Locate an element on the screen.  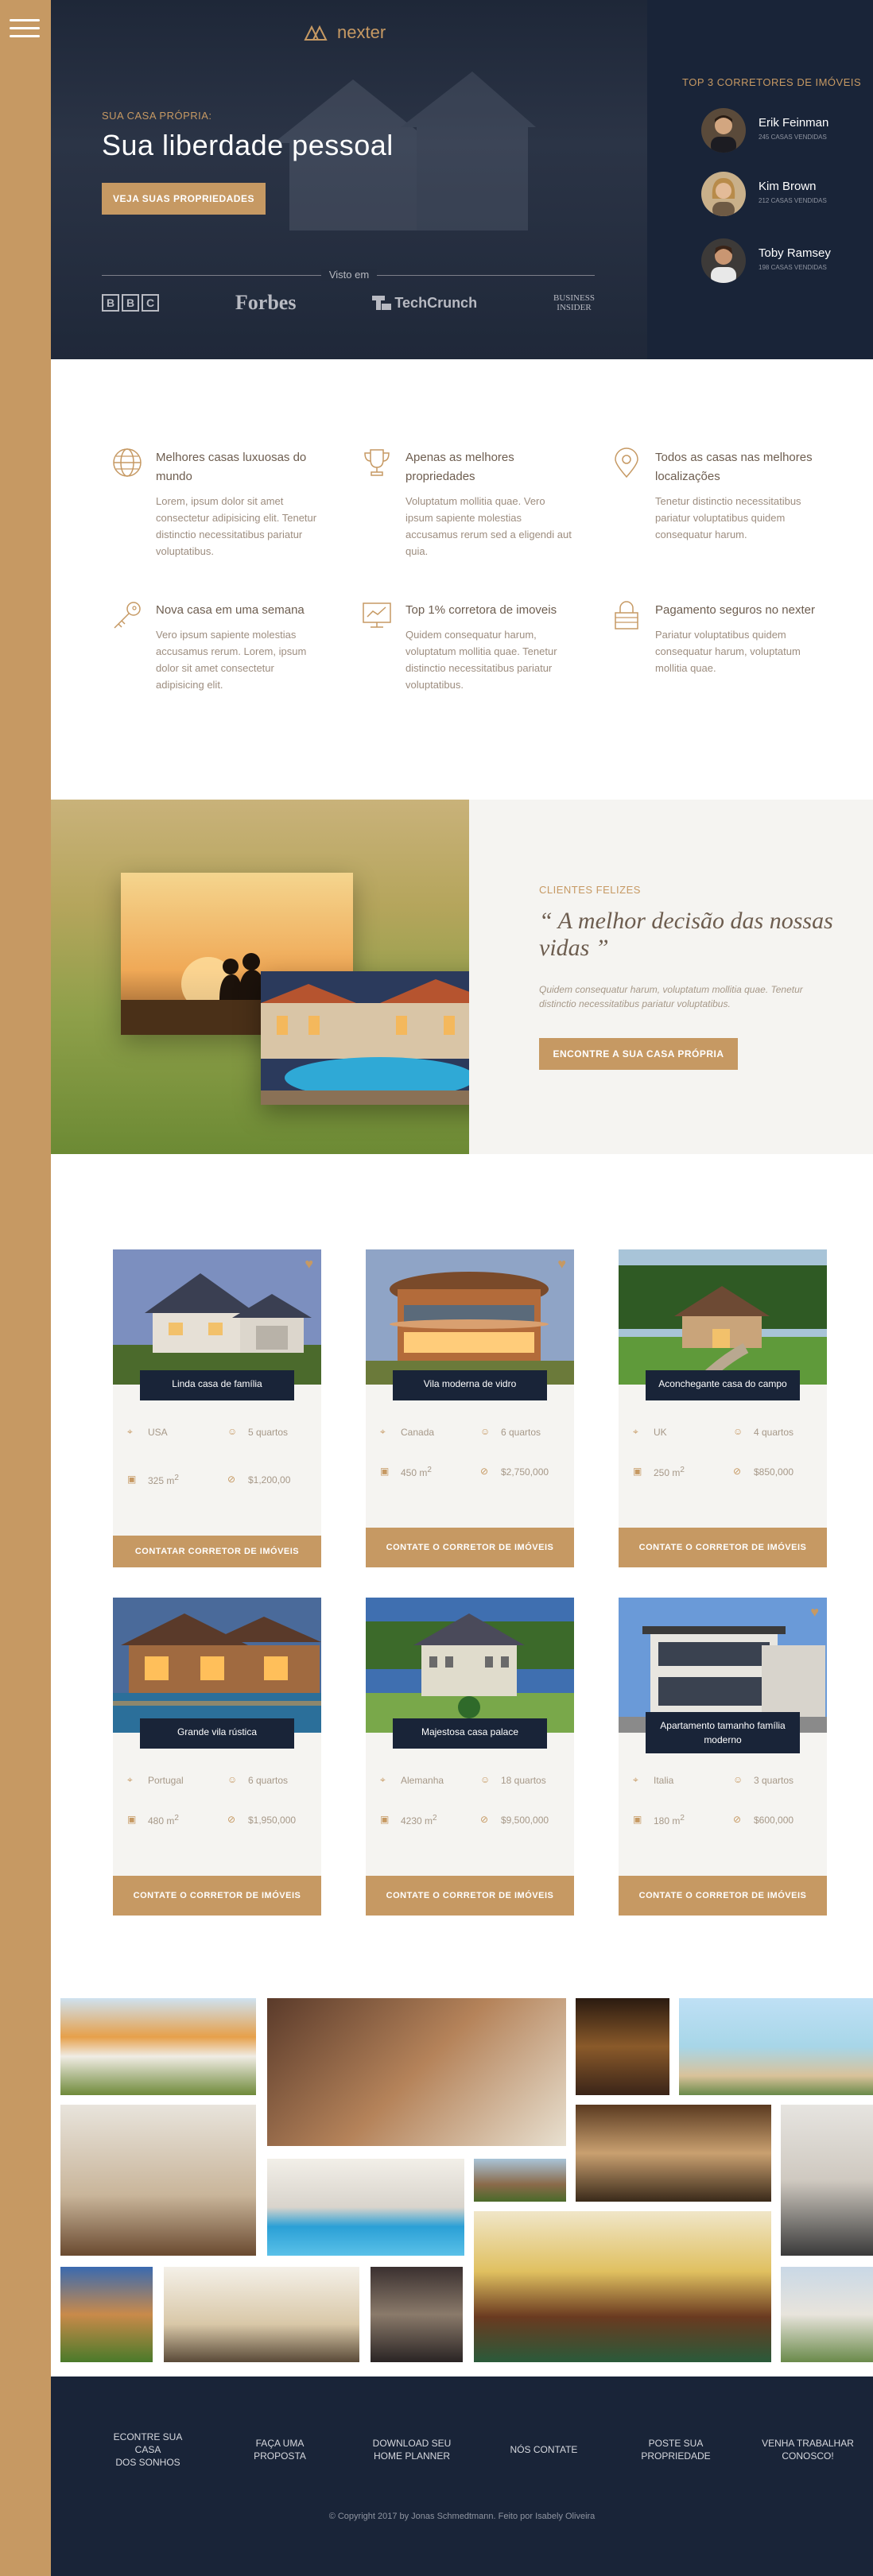
find-home-button: ENCONTRE A SUA CASA PRÓPRIA is located at coordinates (638, 1054).